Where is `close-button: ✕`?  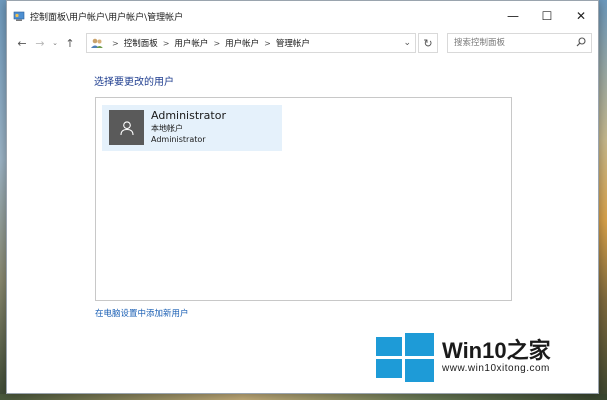 close-button: ✕ is located at coordinates (581, 16).